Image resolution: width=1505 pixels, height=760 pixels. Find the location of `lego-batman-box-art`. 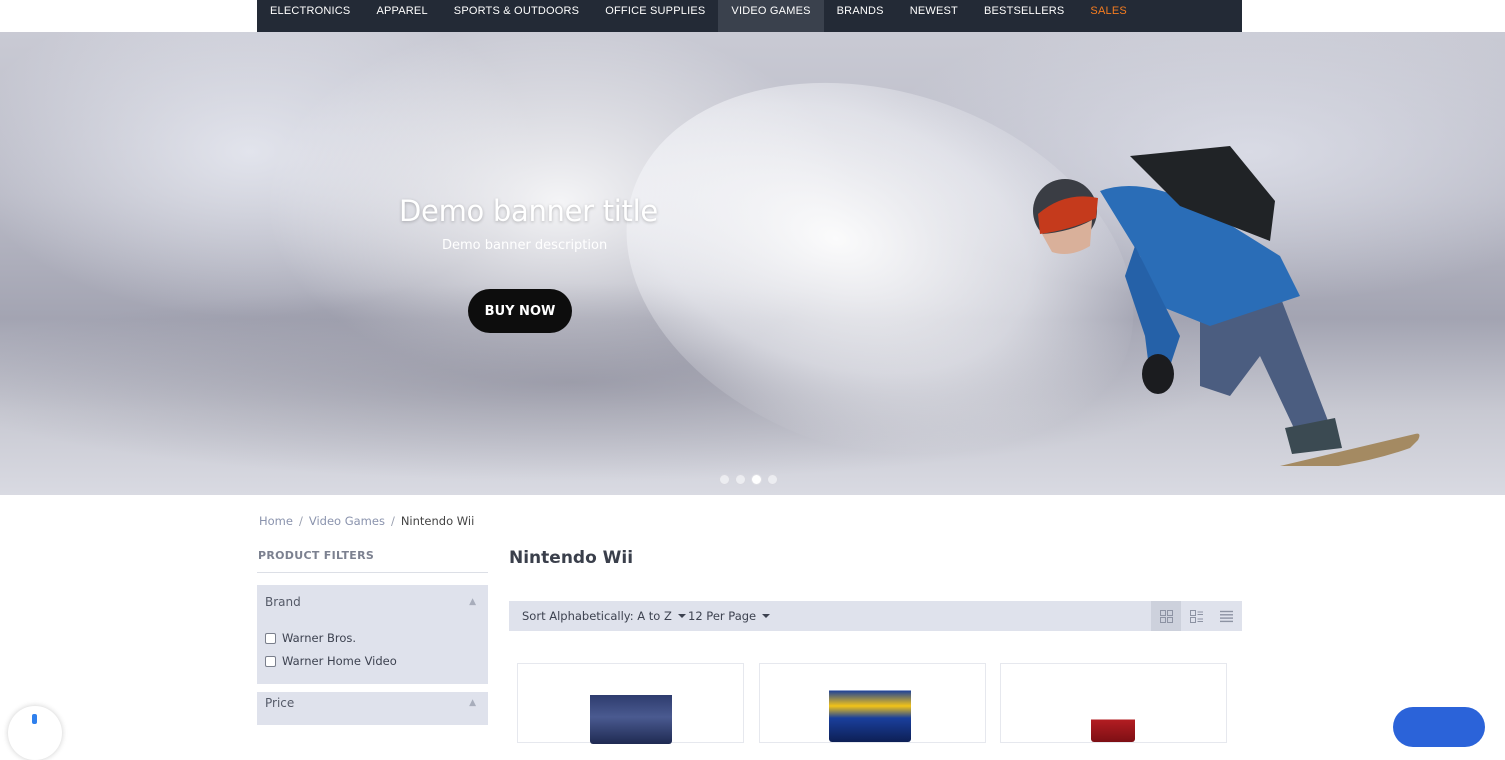

lego-batman-box-art is located at coordinates (870, 712).